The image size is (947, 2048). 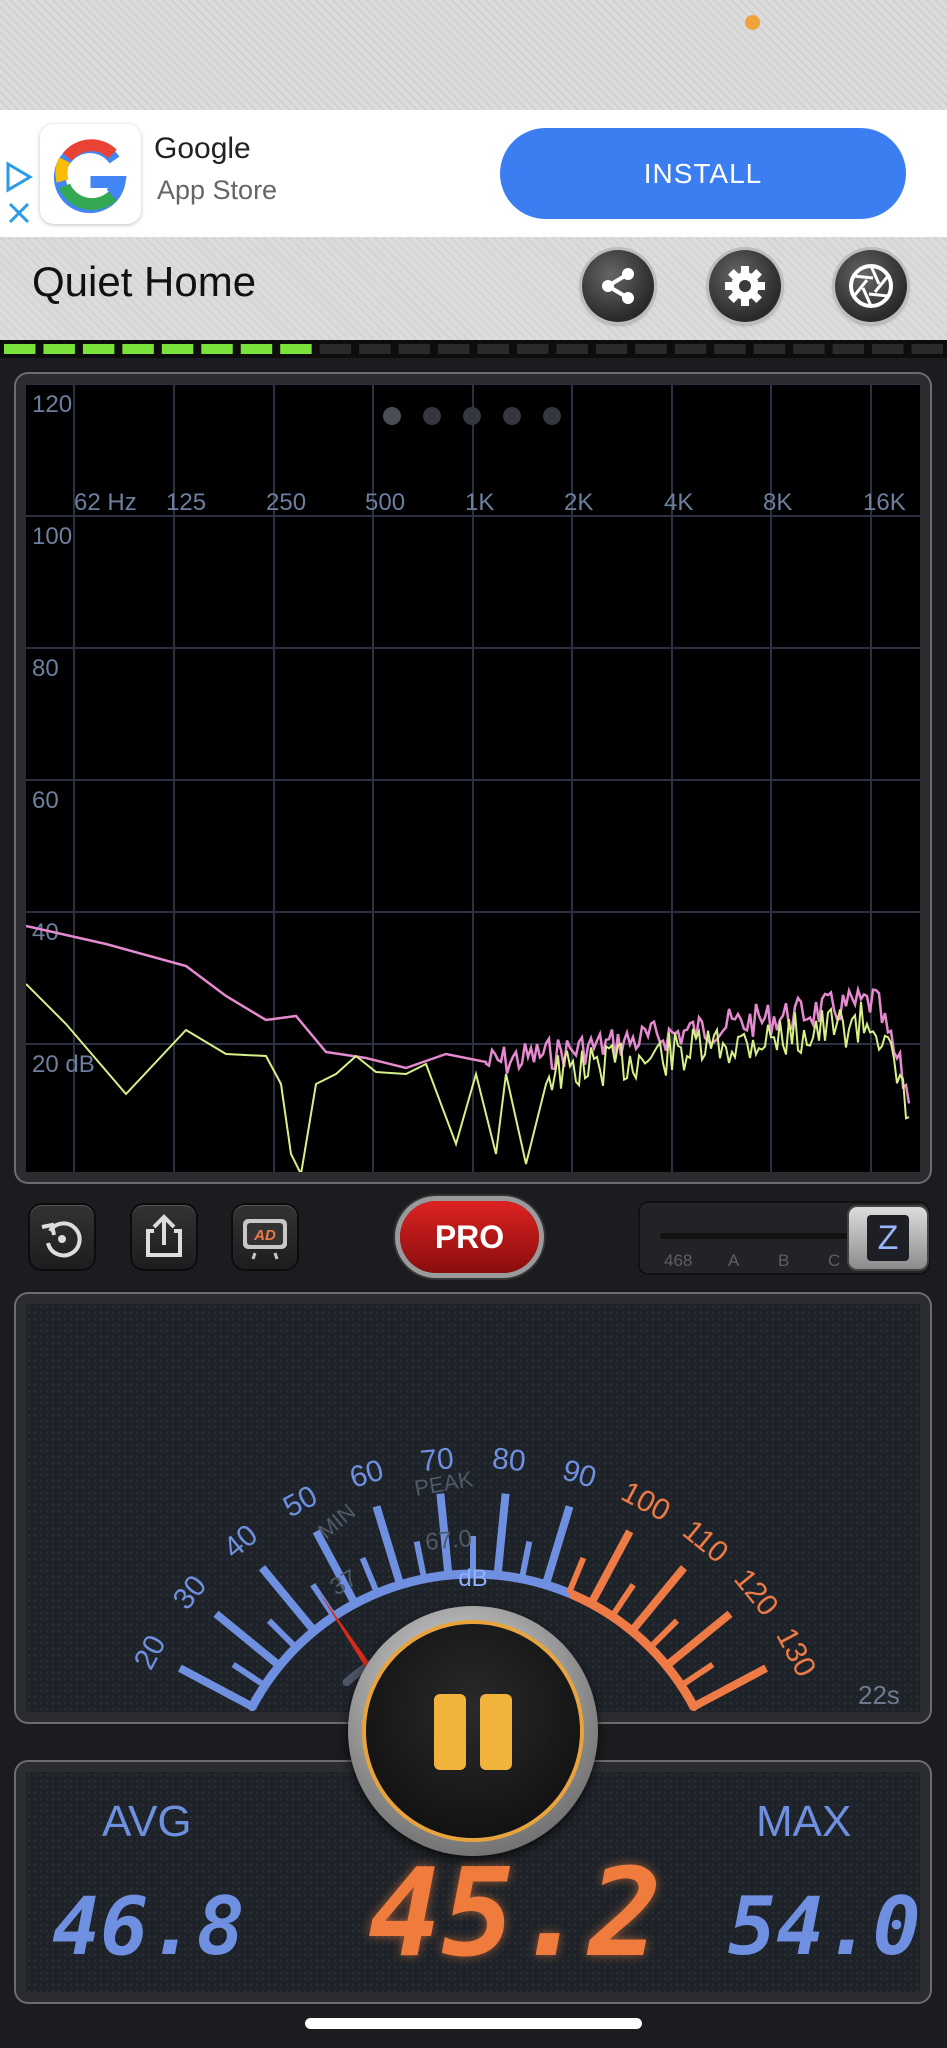 I want to click on export-button, so click(x=164, y=1237).